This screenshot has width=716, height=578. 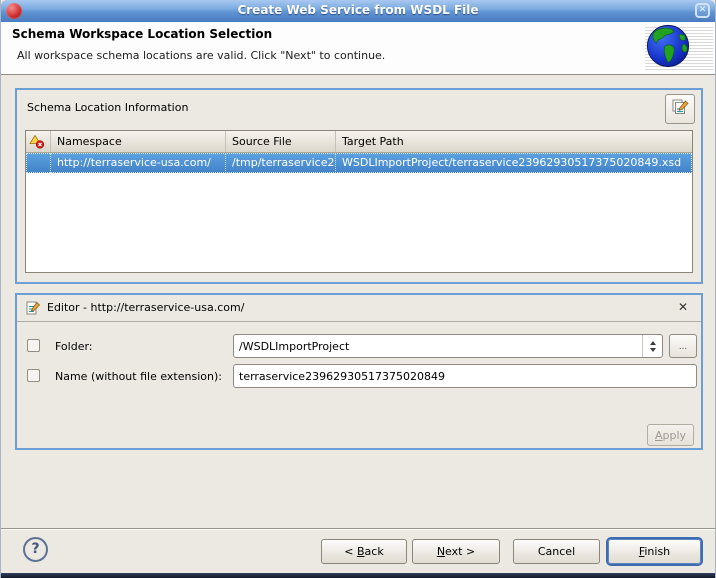 What do you see at coordinates (38, 163) in the screenshot?
I see `row-status-cell` at bounding box center [38, 163].